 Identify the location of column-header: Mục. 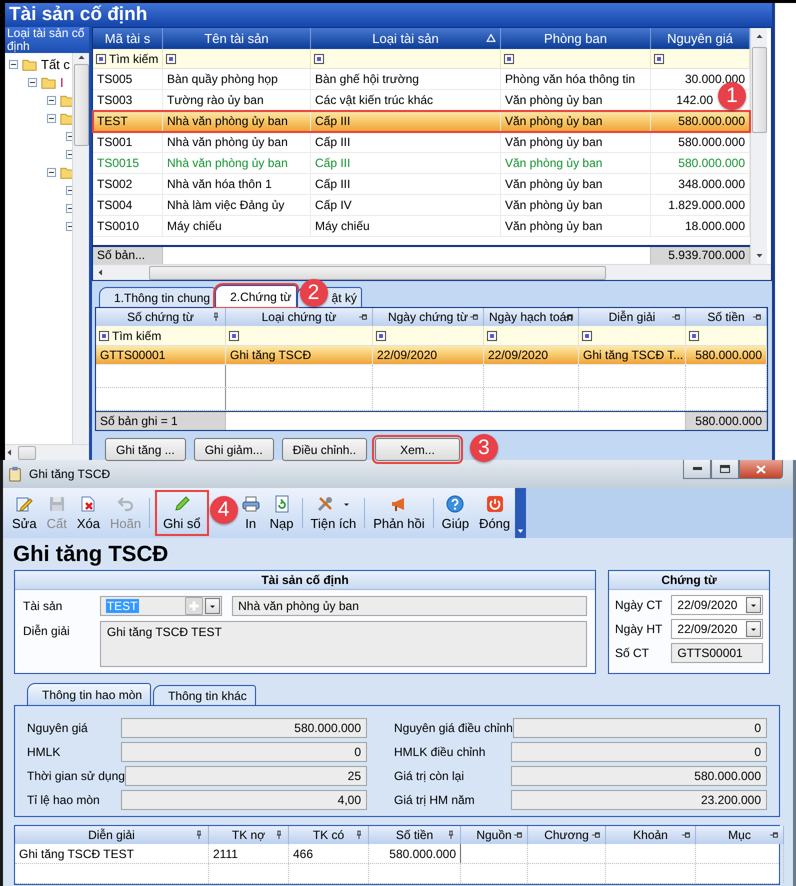
(740, 835).